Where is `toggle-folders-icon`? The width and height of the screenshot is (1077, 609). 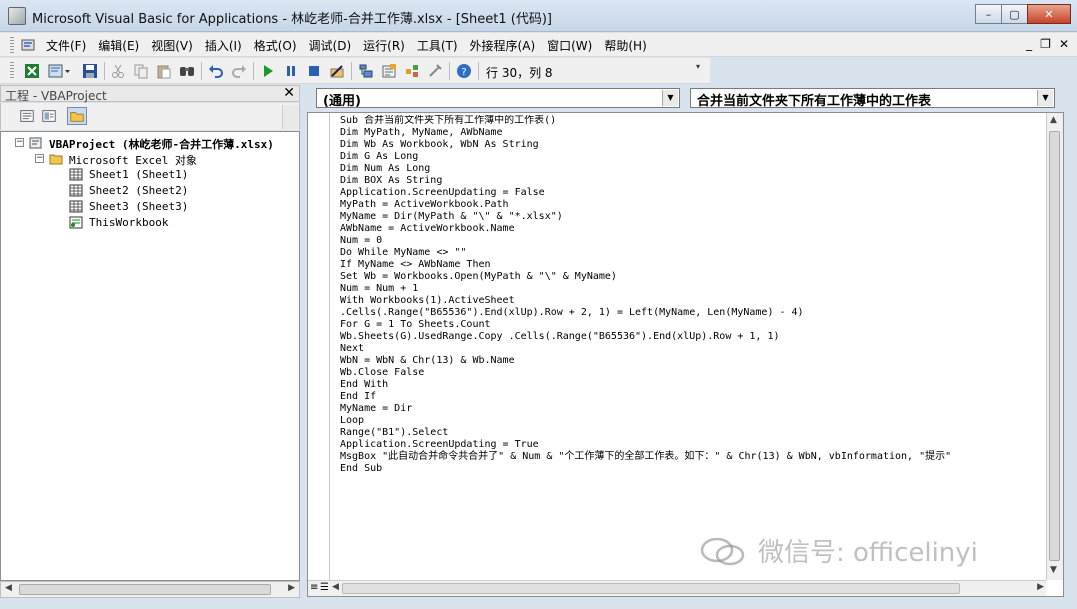
toggle-folders-icon is located at coordinates (77, 116).